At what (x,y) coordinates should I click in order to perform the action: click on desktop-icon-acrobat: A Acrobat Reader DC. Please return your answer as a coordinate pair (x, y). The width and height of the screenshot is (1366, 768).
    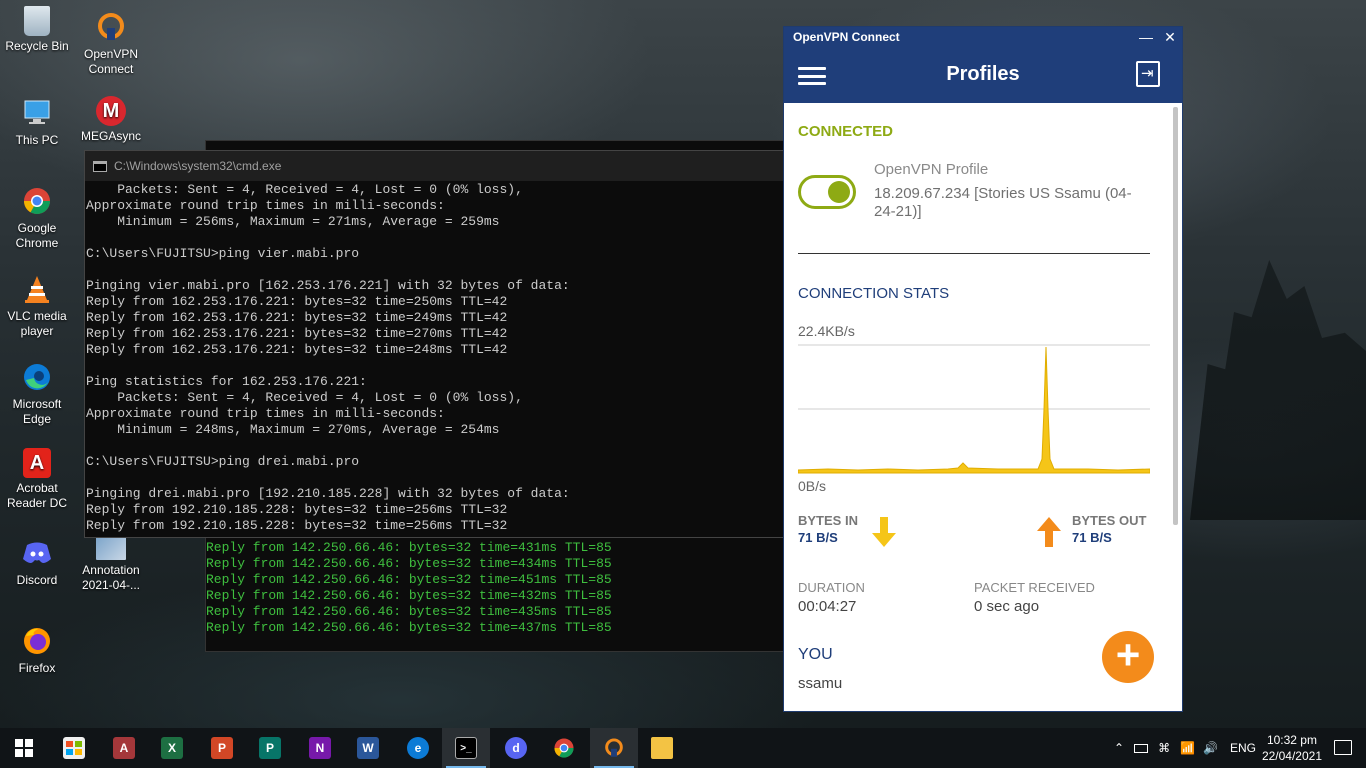
    Looking at the image, I should click on (37, 479).